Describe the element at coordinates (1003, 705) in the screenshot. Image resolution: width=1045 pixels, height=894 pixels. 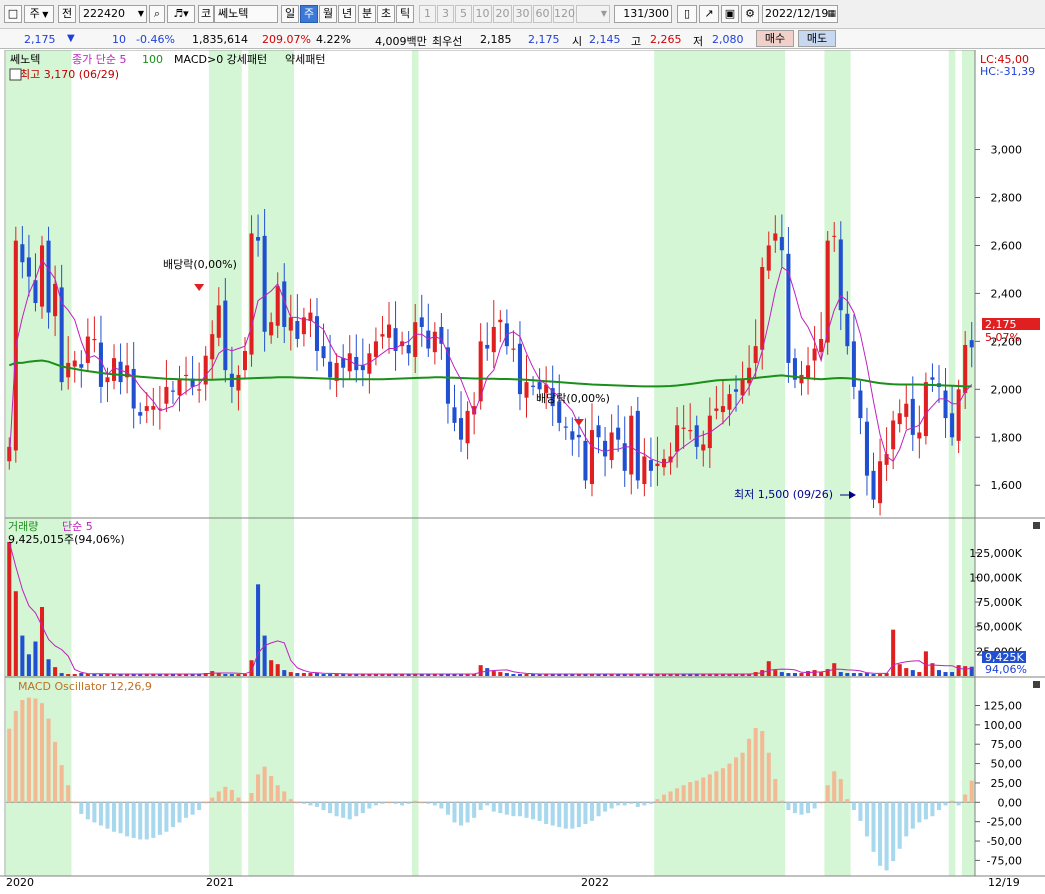
I see `tick-label: 125,00` at that location.